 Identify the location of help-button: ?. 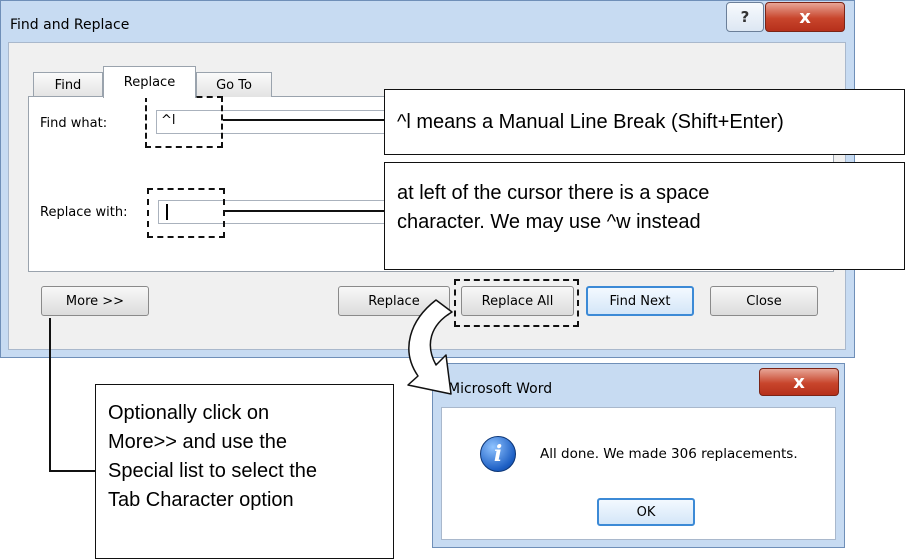
(745, 17).